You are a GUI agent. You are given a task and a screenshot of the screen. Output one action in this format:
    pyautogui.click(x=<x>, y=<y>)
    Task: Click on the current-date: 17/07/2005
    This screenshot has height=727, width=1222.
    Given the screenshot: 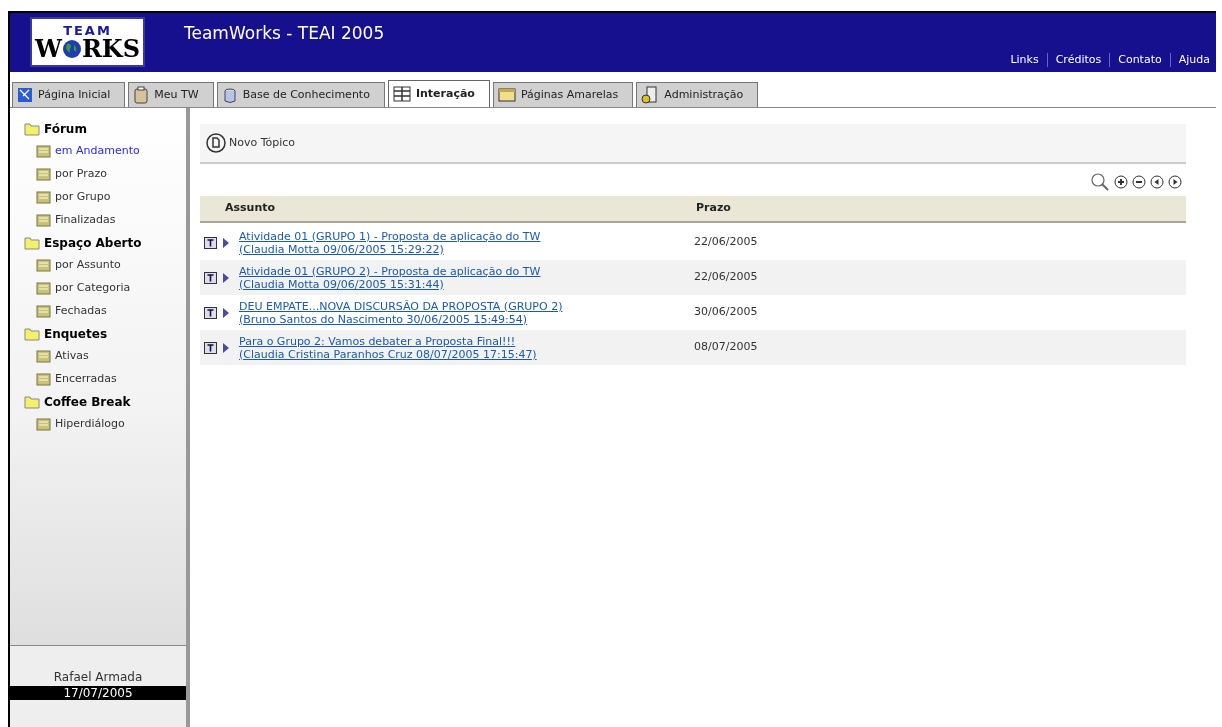 What is the action you would take?
    pyautogui.click(x=98, y=693)
    